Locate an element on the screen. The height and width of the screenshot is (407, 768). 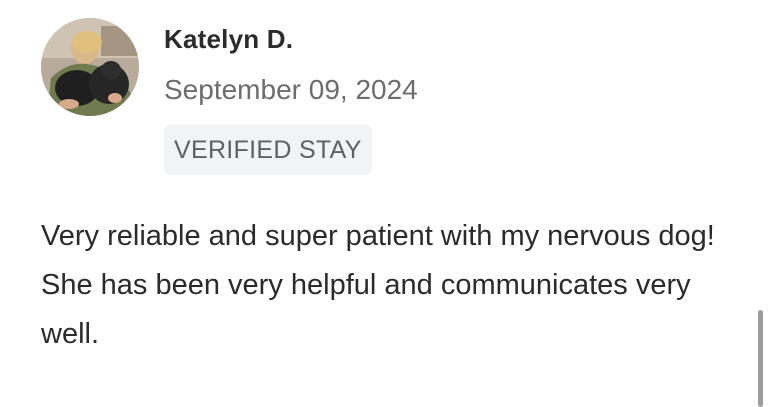
avatar is located at coordinates (90, 67).